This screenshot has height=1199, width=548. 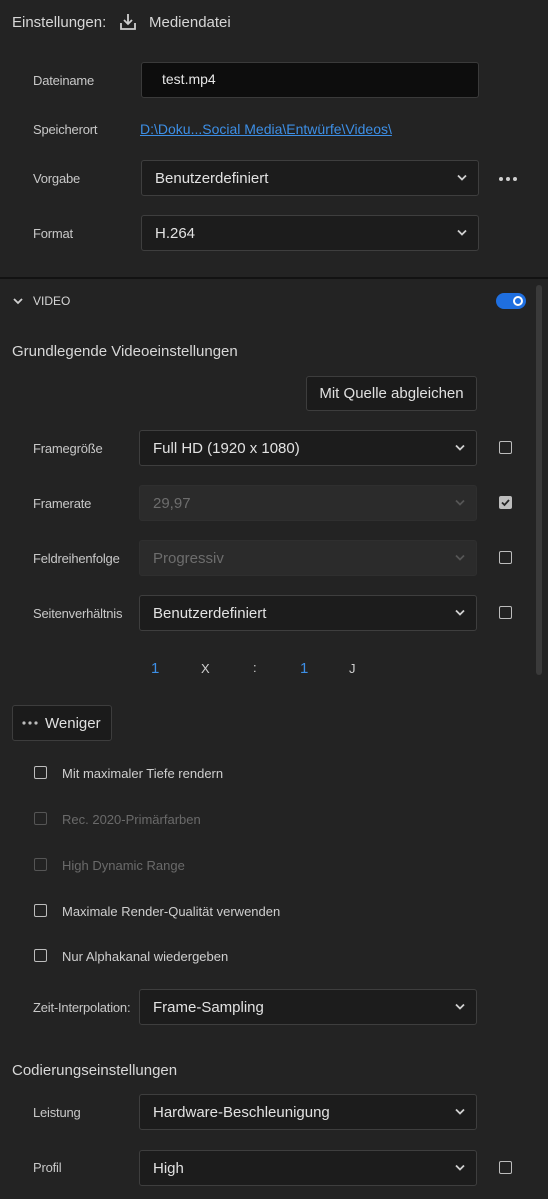 What do you see at coordinates (40, 864) in the screenshot?
I see `hdr-checkbox` at bounding box center [40, 864].